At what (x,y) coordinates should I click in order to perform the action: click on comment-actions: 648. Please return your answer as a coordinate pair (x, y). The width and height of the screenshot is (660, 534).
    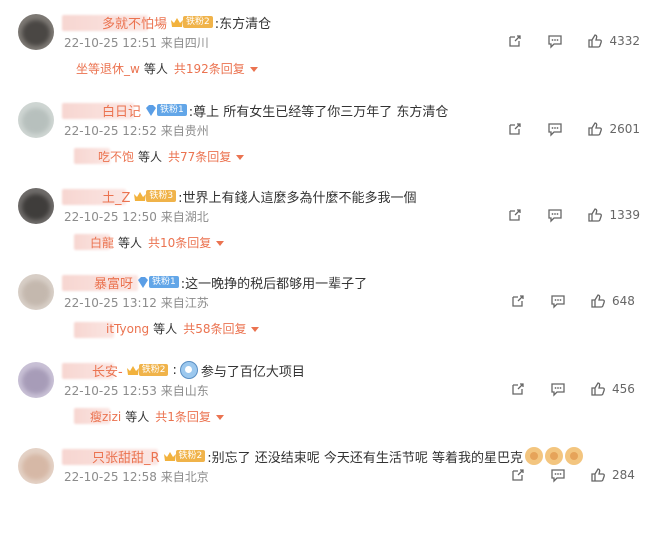
    Looking at the image, I should click on (563, 301).